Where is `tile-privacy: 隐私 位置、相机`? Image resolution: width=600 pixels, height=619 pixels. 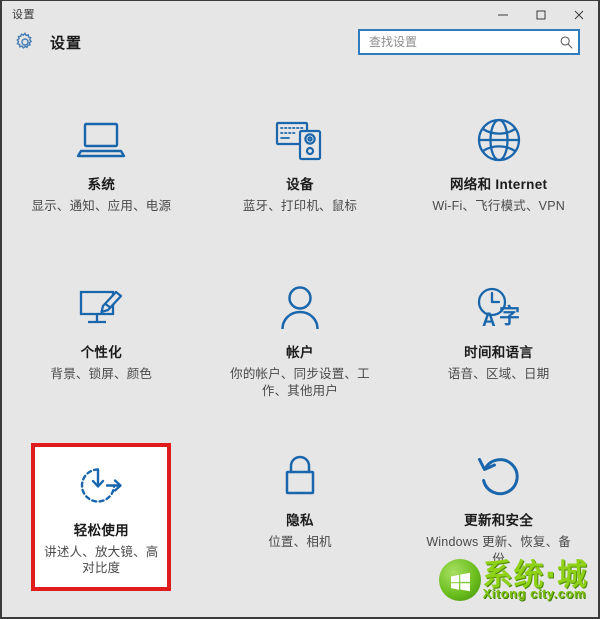 tile-privacy: 隐私 位置、相机 is located at coordinates (300, 517).